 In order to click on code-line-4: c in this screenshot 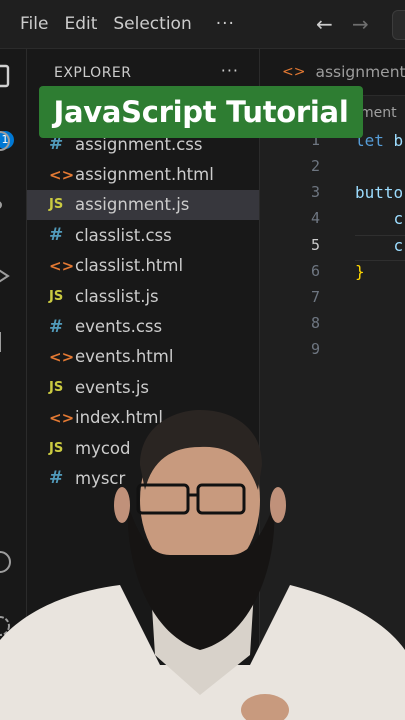, I will do `click(379, 218)`.